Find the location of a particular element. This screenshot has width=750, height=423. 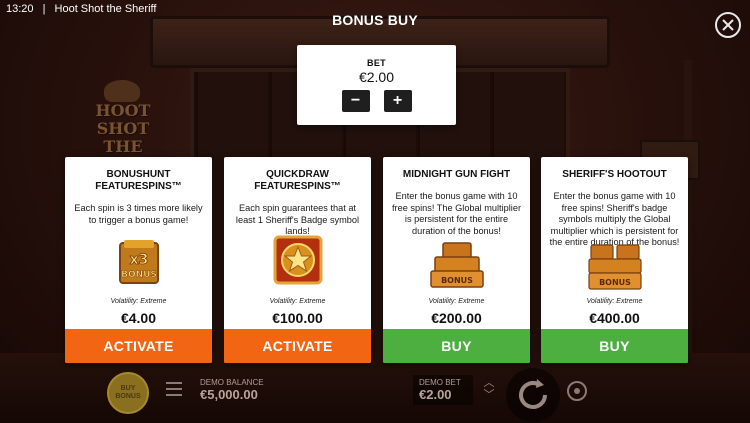

spin-icon is located at coordinates (533, 394).